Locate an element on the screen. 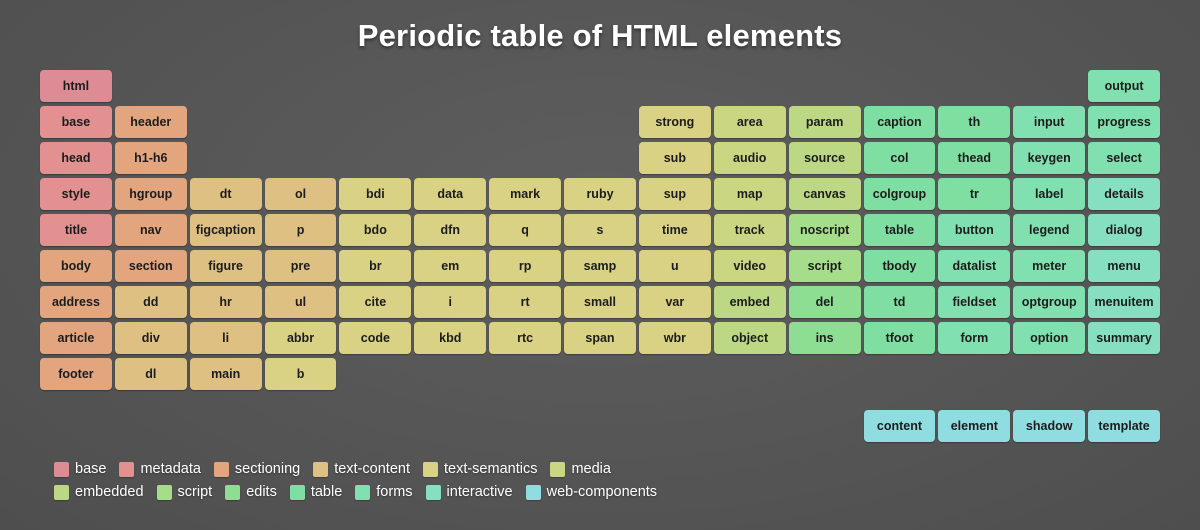  element-cell-caption: caption is located at coordinates (899, 122).